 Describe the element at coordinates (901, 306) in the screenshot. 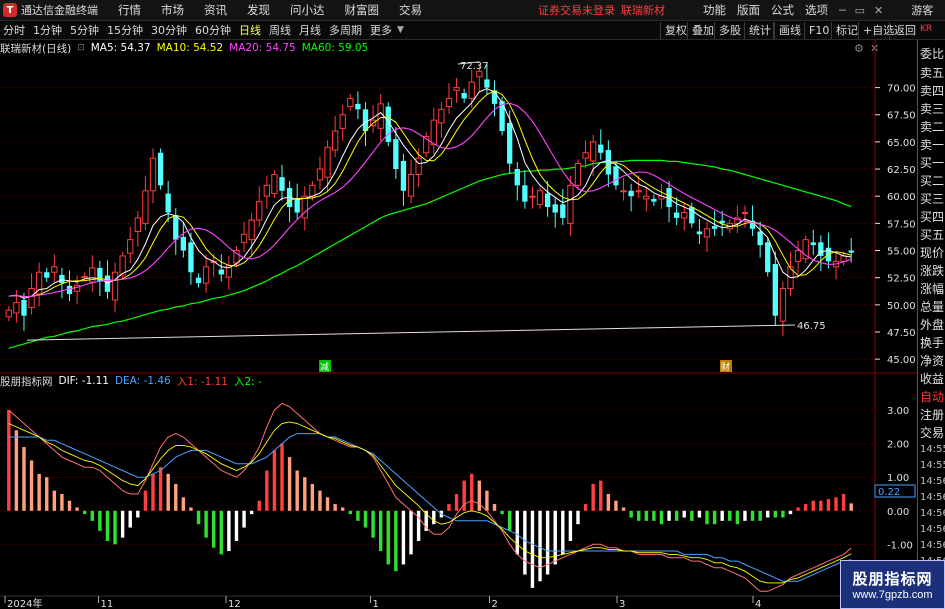

I see `price-tick-label: 50.00` at that location.